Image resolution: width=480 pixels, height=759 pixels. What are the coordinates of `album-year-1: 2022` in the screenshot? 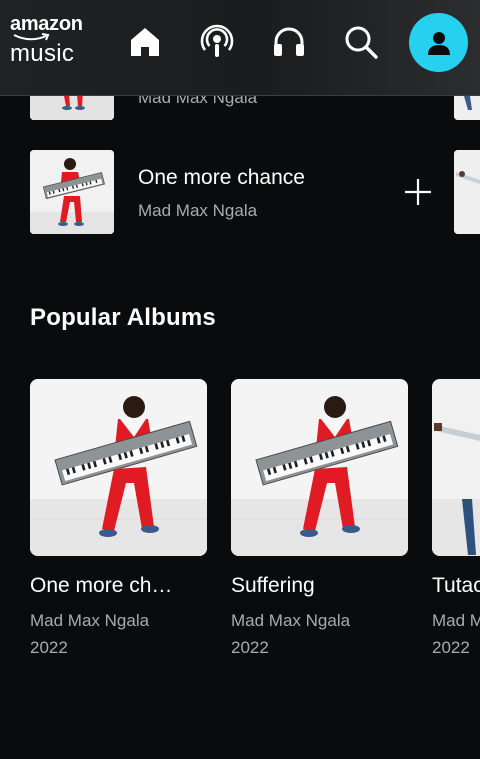 It's located at (49, 647).